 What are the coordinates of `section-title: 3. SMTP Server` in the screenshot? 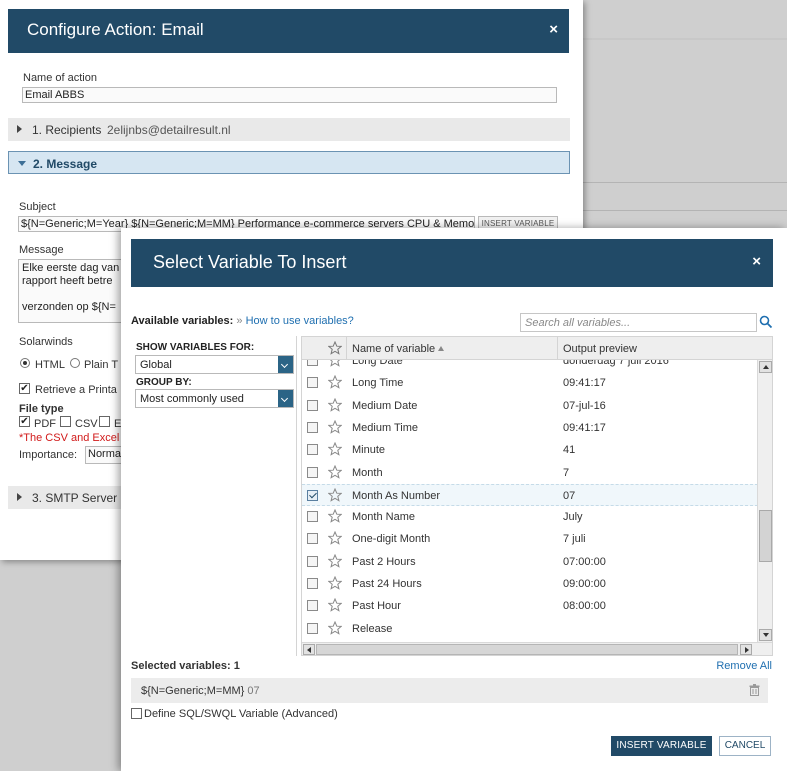 It's located at (75, 498).